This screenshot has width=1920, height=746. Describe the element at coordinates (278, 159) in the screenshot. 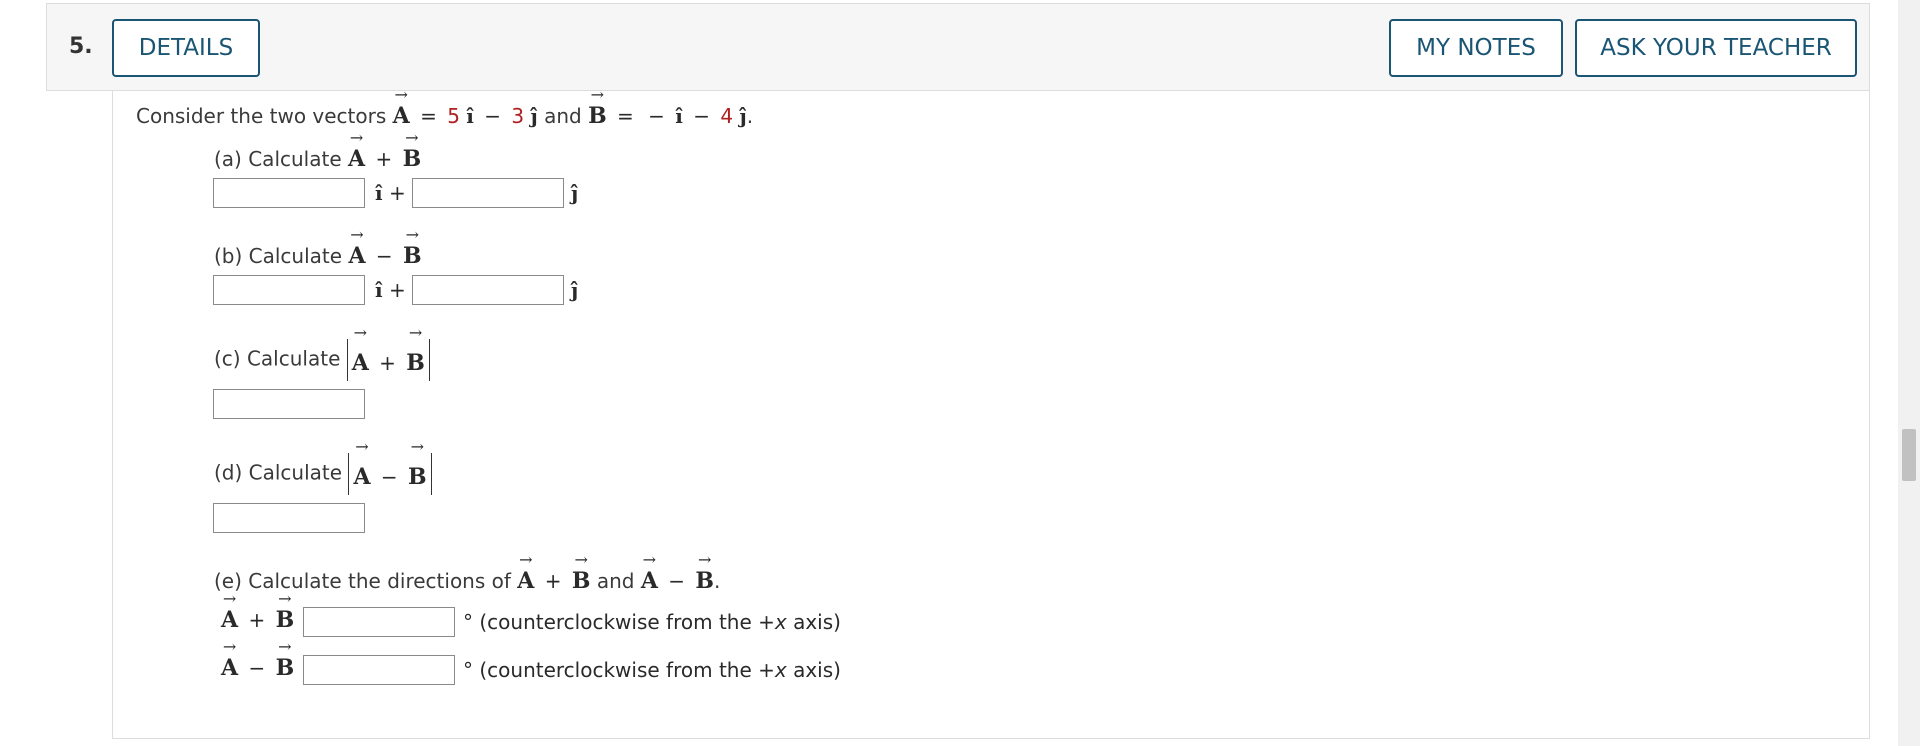

I see `part-a-label: (a) Calculate` at that location.